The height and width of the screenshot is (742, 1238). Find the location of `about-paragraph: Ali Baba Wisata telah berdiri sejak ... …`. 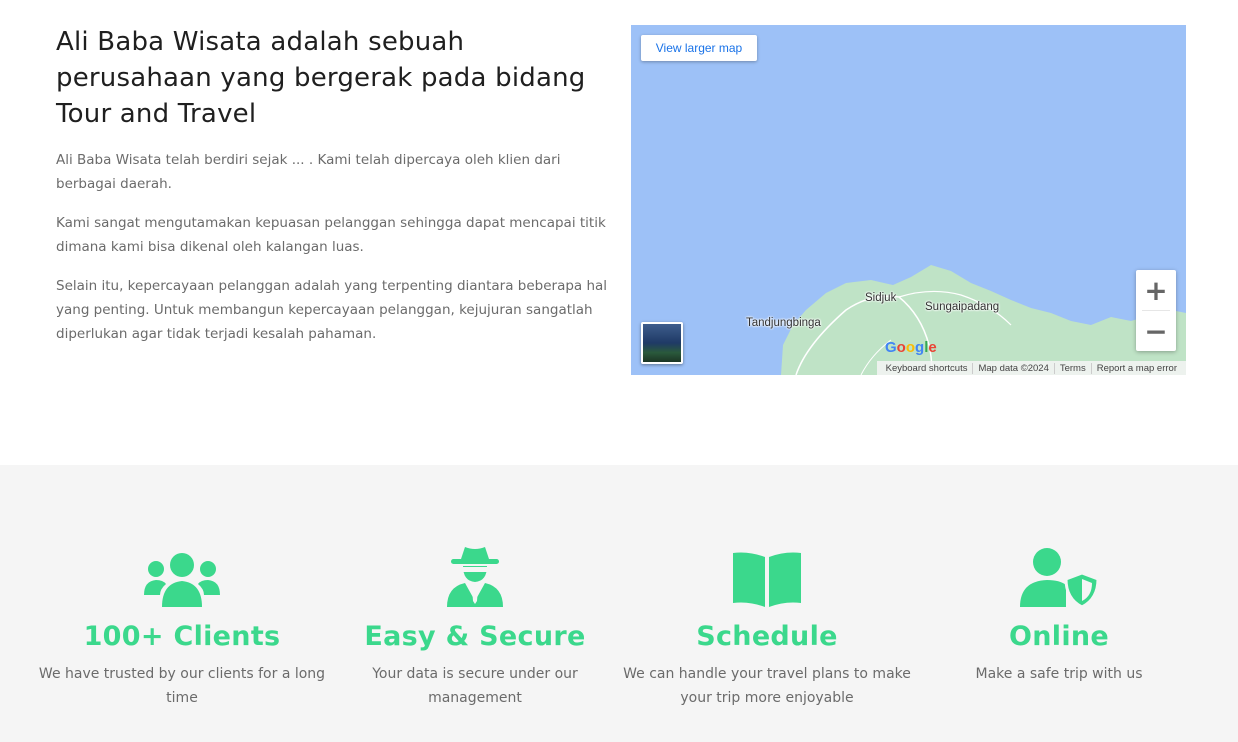

about-paragraph: Ali Baba Wisata telah berdiri sejak ... … is located at coordinates (308, 172).